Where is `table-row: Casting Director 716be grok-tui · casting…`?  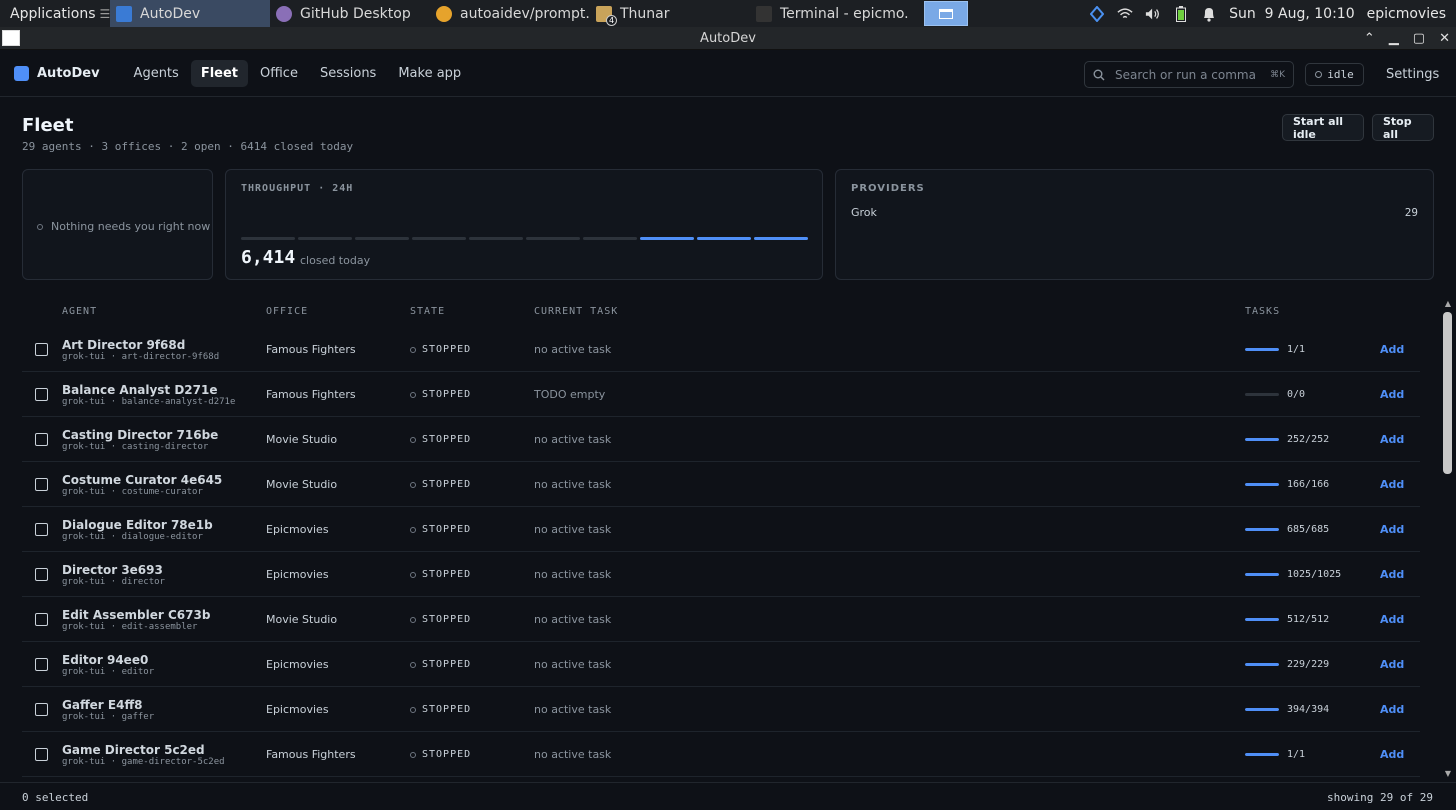
table-row: Casting Director 716be grok-tui · casting… is located at coordinates (721, 439).